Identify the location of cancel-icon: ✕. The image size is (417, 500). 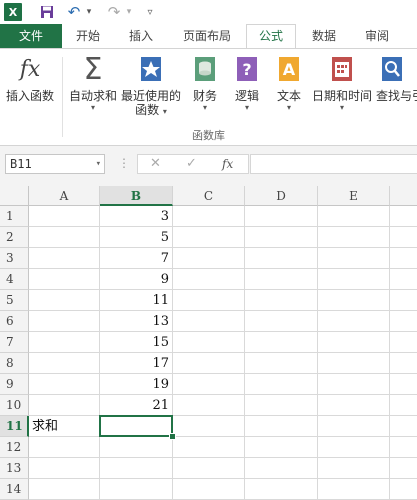
(155, 164).